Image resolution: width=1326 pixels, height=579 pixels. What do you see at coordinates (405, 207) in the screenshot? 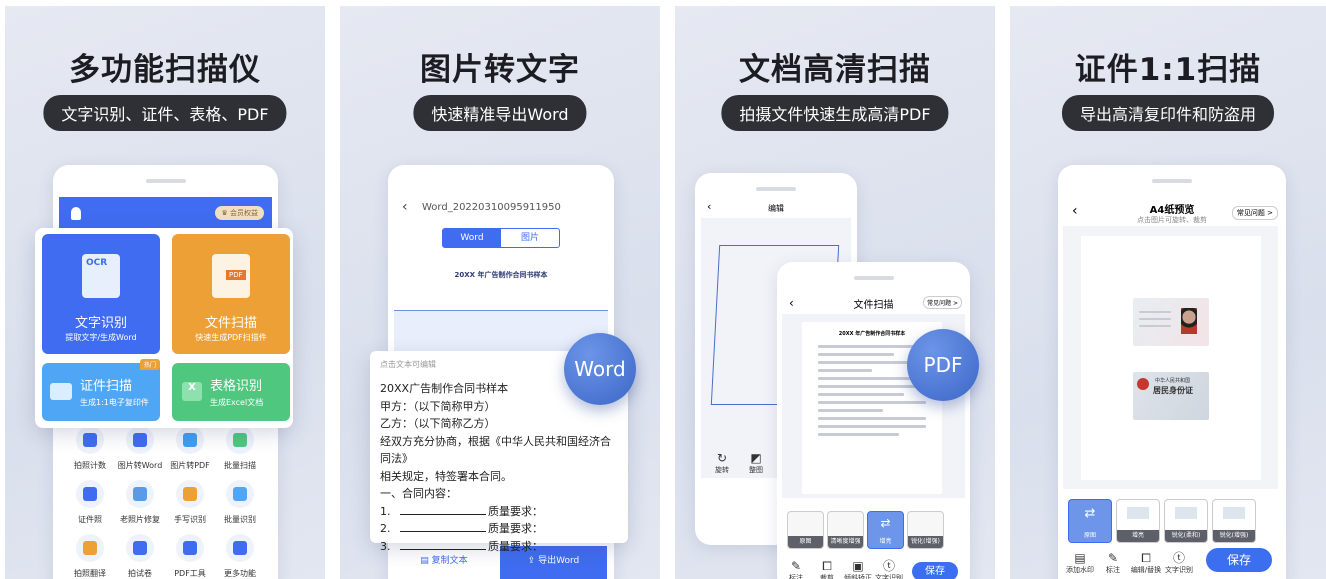
I see `back-icon: ‹` at bounding box center [405, 207].